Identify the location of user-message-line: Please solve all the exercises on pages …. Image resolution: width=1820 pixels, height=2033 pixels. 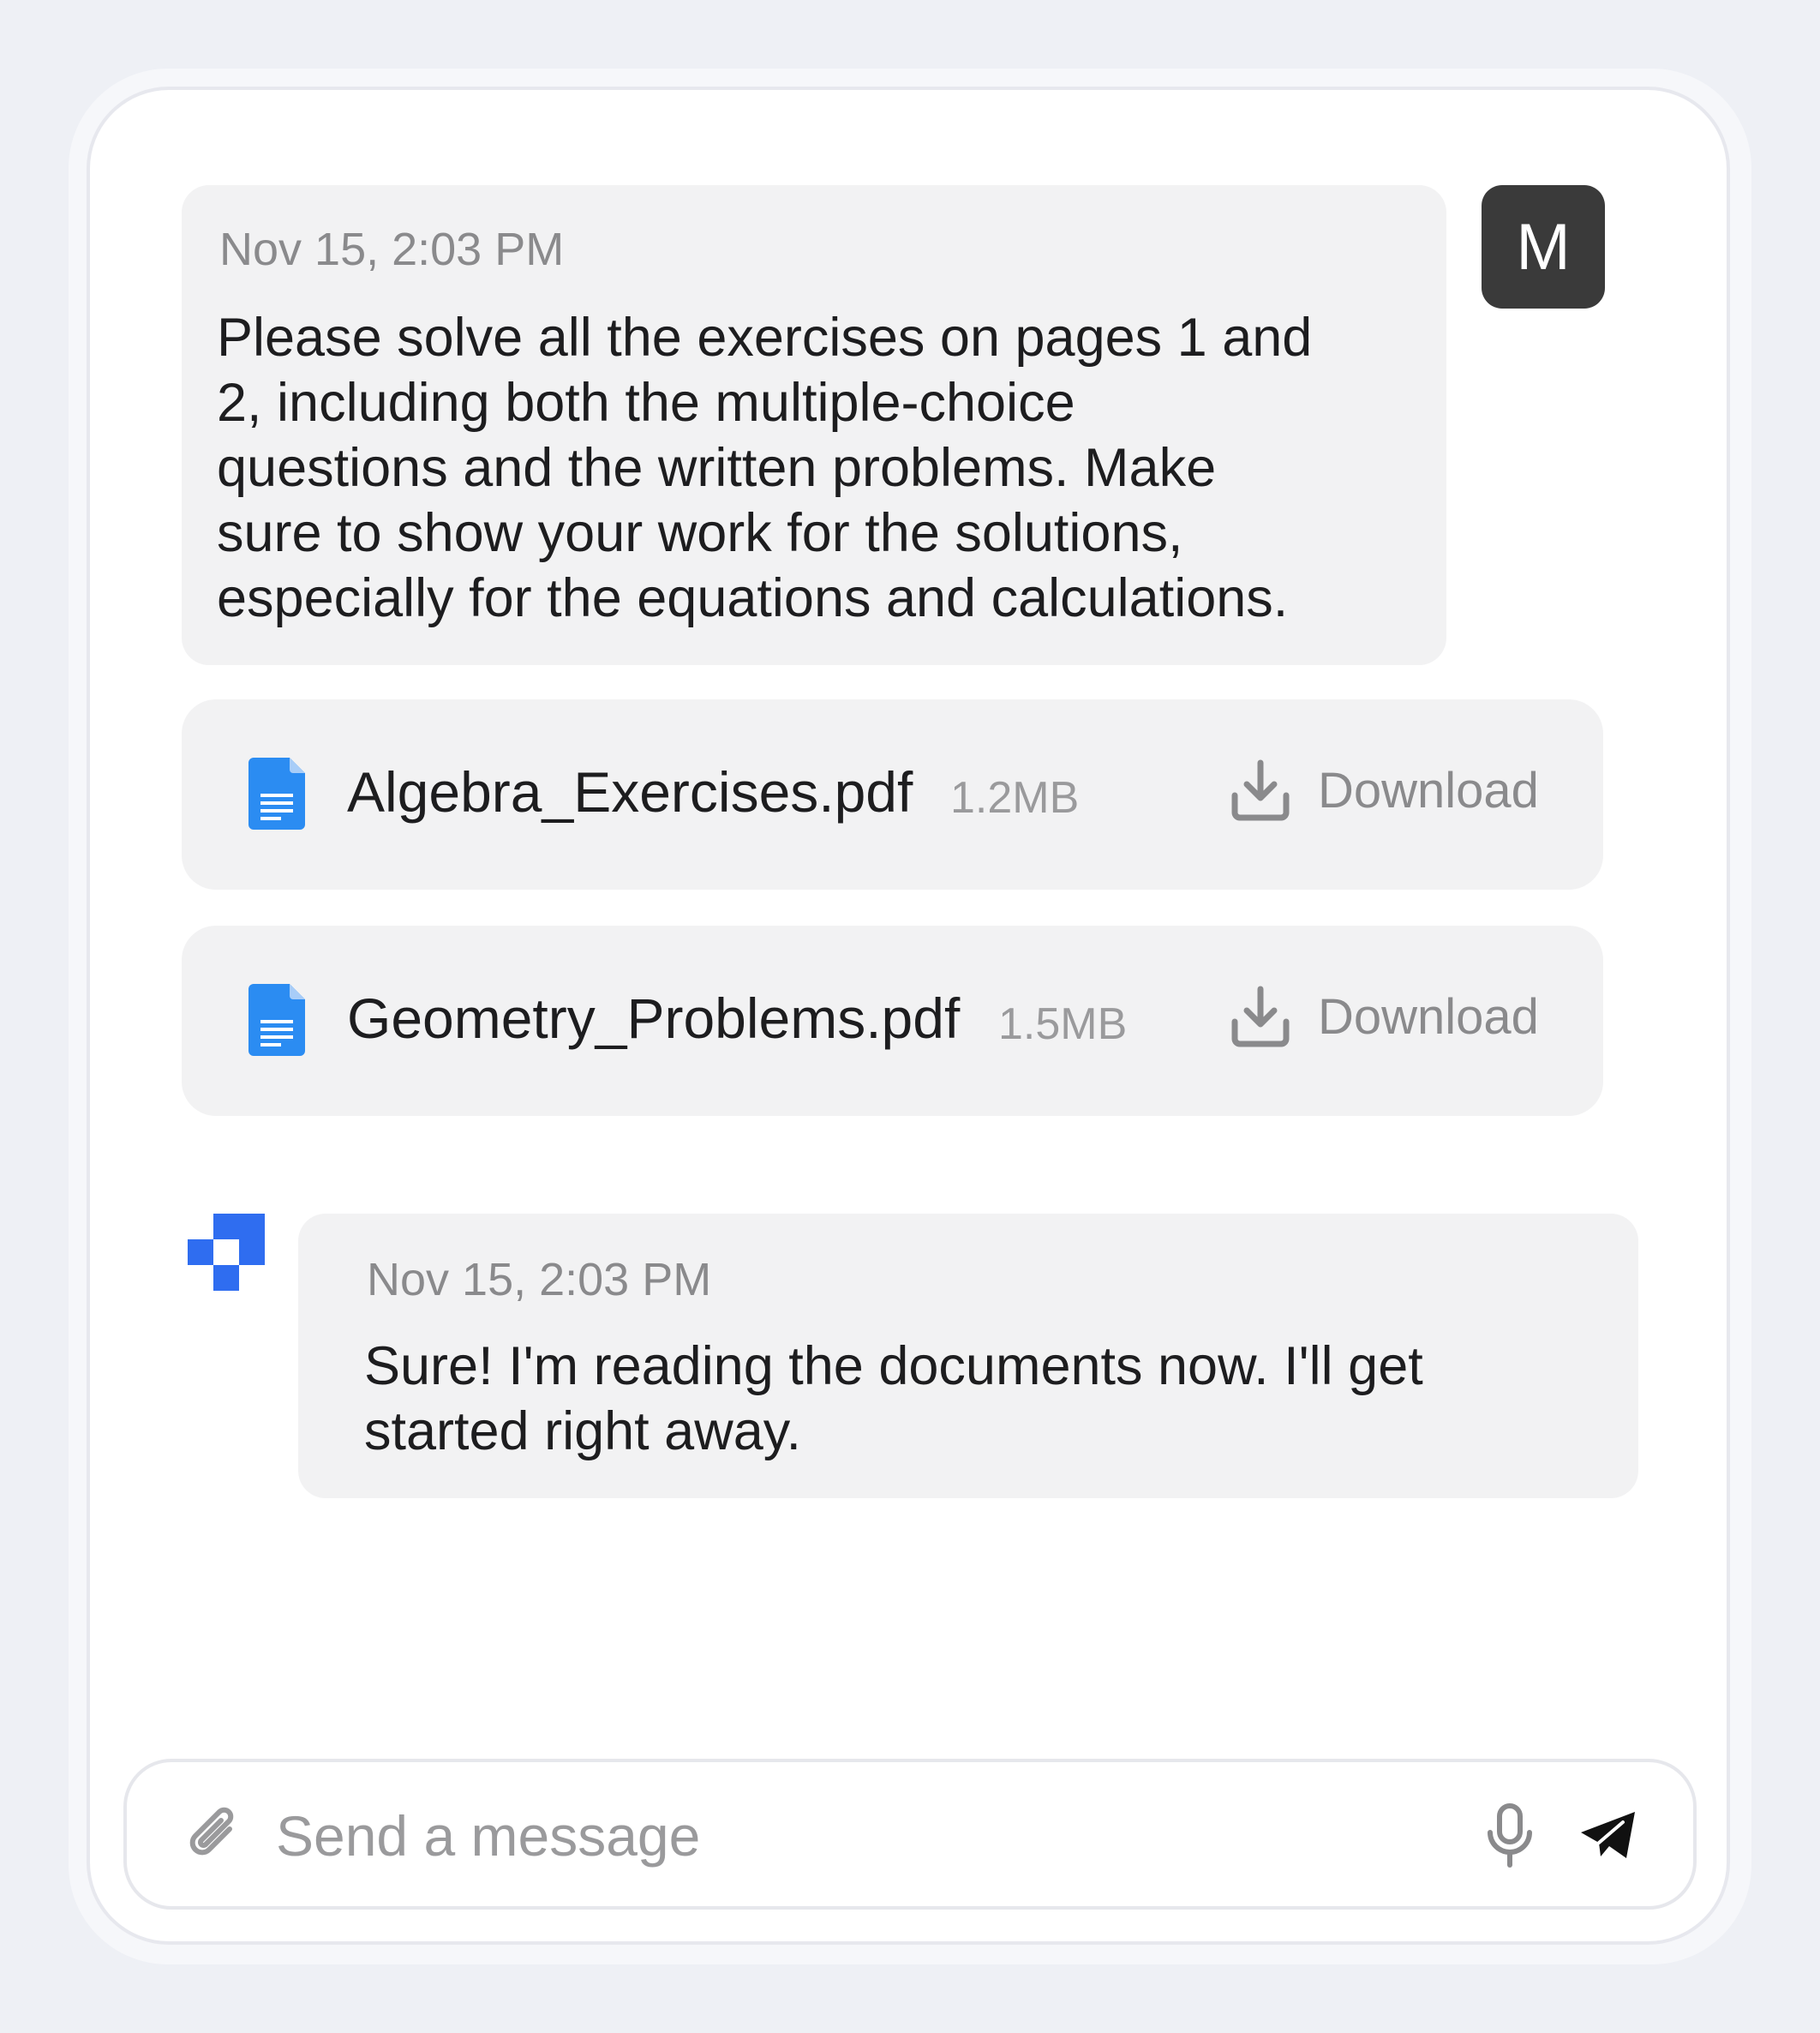
(765, 338).